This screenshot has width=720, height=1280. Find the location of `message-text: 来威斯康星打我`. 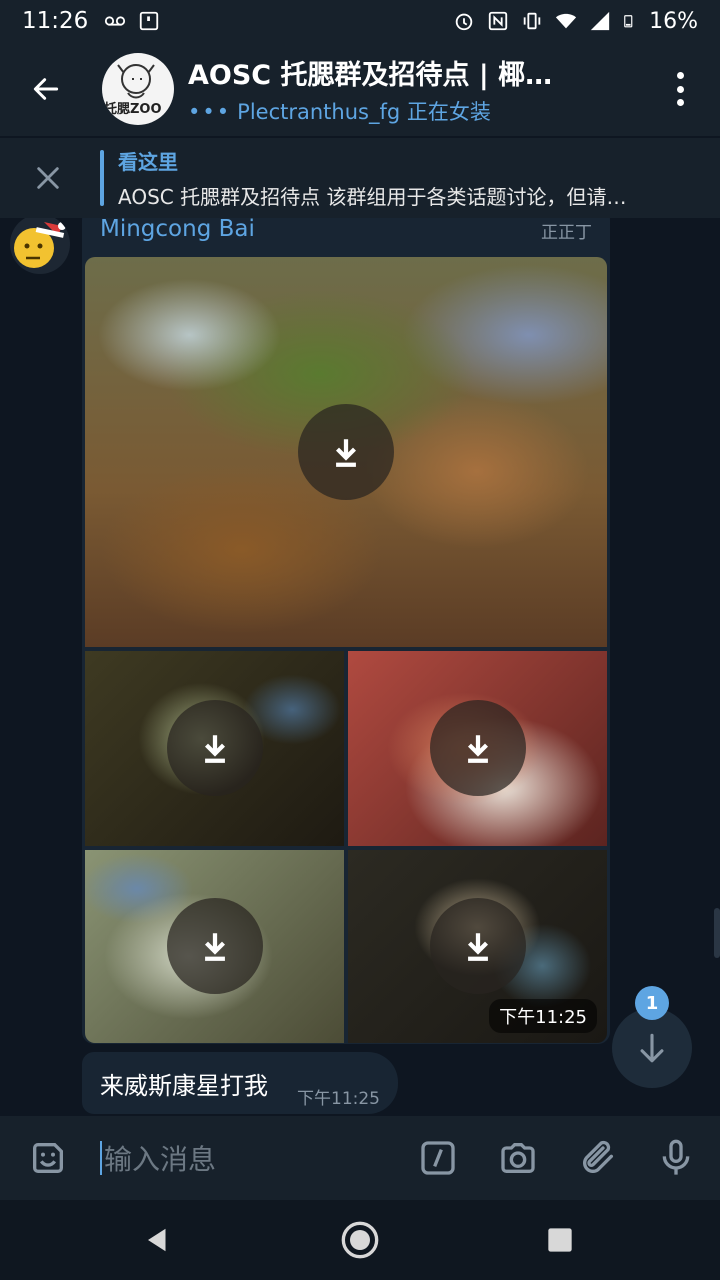

message-text: 来威斯康星打我 is located at coordinates (184, 1086).